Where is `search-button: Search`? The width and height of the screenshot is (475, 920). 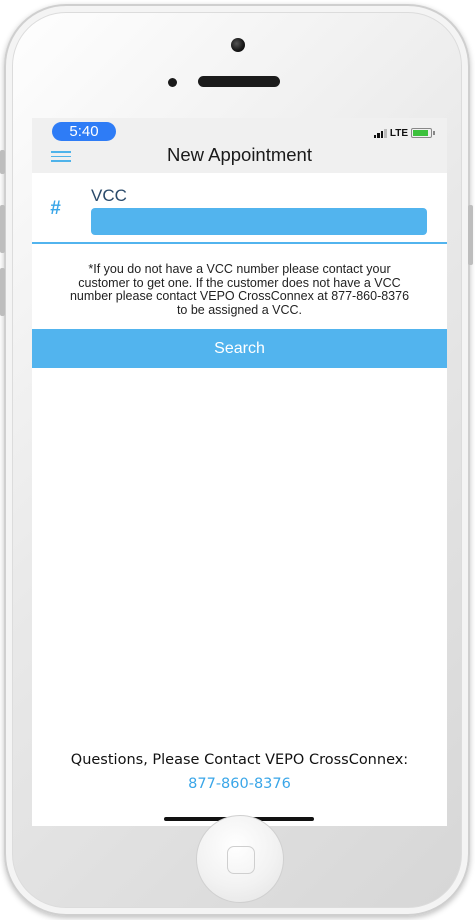
search-button: Search is located at coordinates (239, 348).